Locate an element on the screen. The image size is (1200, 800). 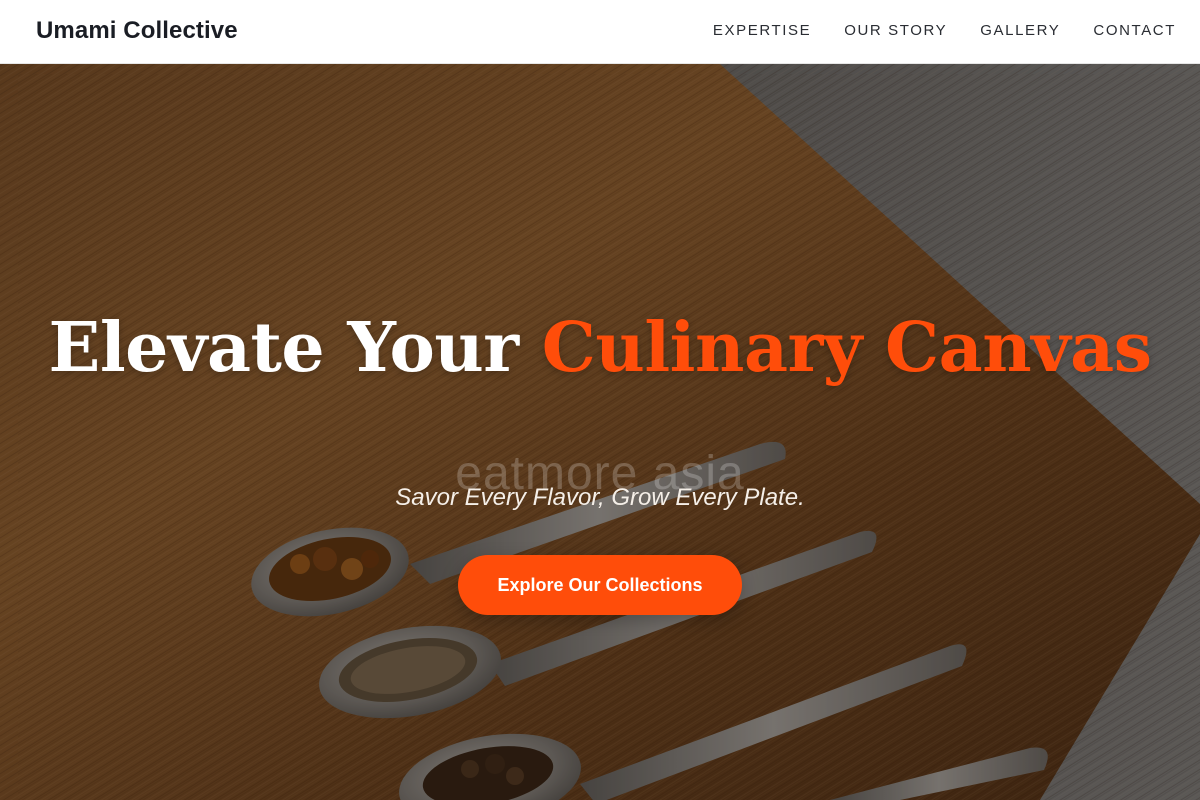
main-nav: EXPERTISE OUR STORY GALLERY CONTACT is located at coordinates (944, 31).